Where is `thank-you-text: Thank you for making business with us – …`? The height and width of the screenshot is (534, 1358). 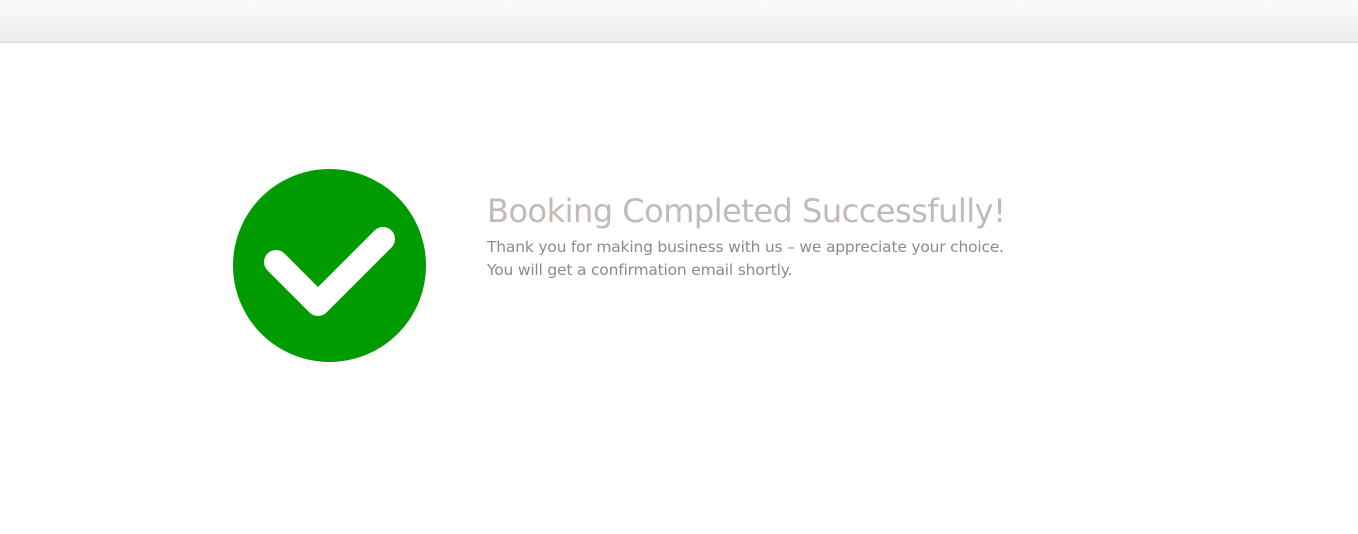
thank-you-text: Thank you for making business with us – … is located at coordinates (745, 247).